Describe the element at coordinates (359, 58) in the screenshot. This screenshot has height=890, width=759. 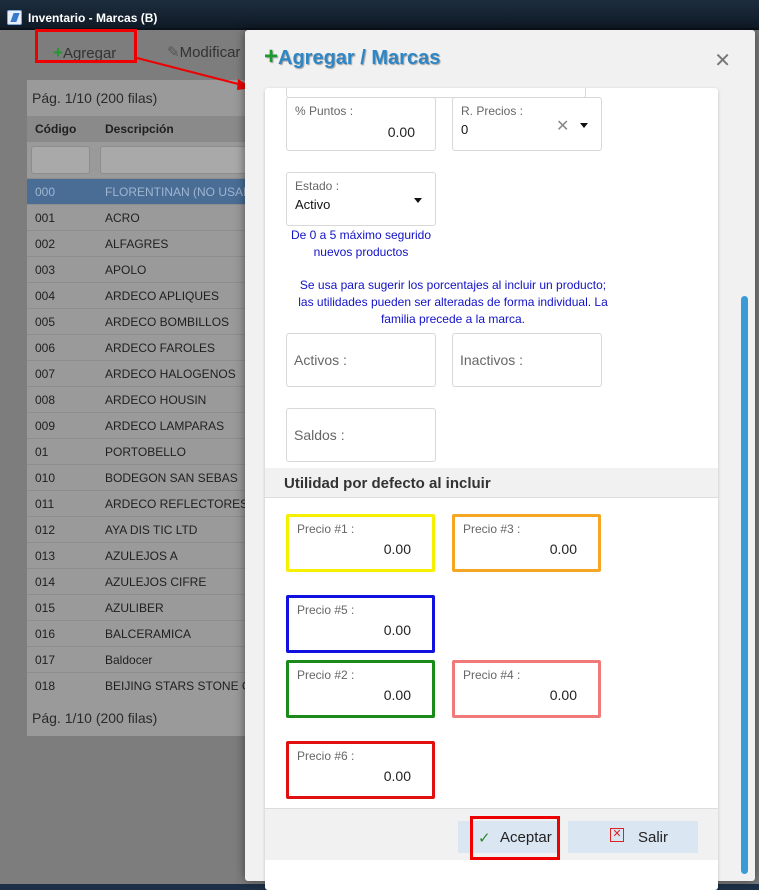
I see `modal-title-text: Agregar / Marcas` at that location.